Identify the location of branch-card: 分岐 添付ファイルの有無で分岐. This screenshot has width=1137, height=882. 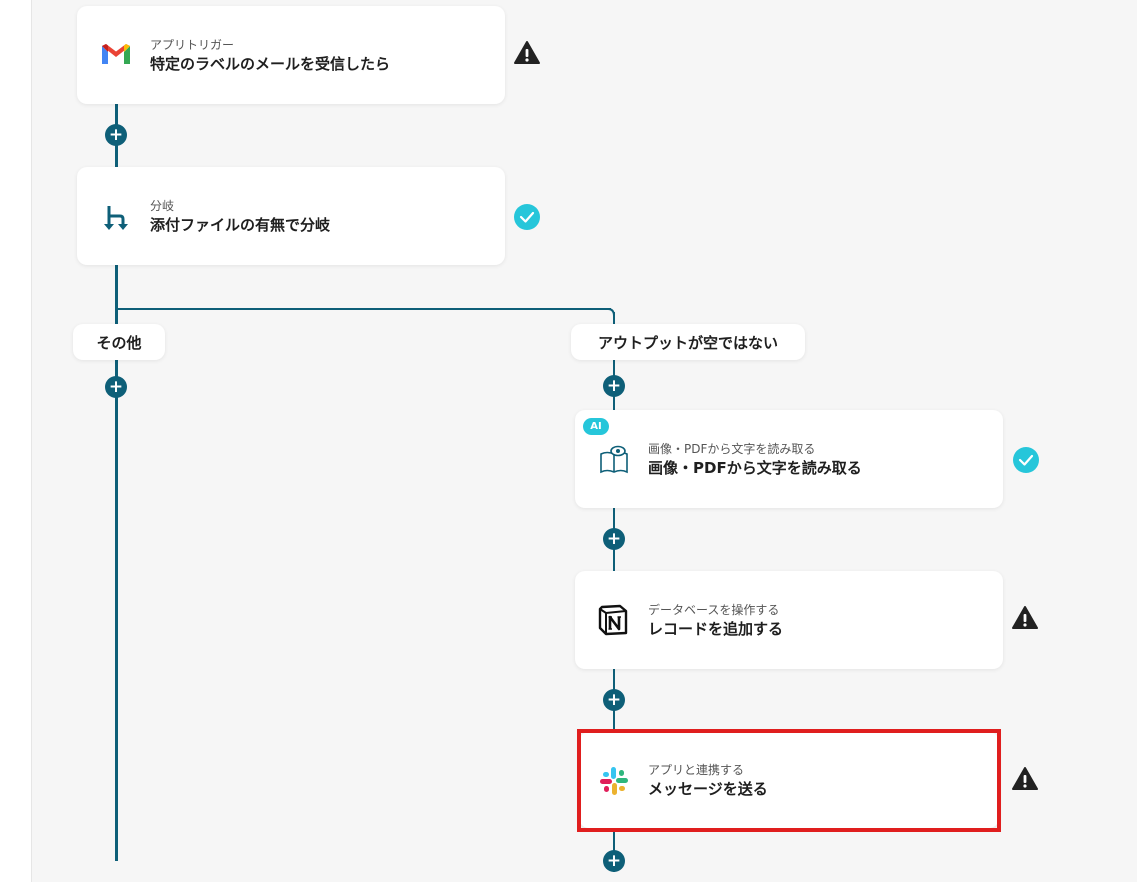
(291, 216).